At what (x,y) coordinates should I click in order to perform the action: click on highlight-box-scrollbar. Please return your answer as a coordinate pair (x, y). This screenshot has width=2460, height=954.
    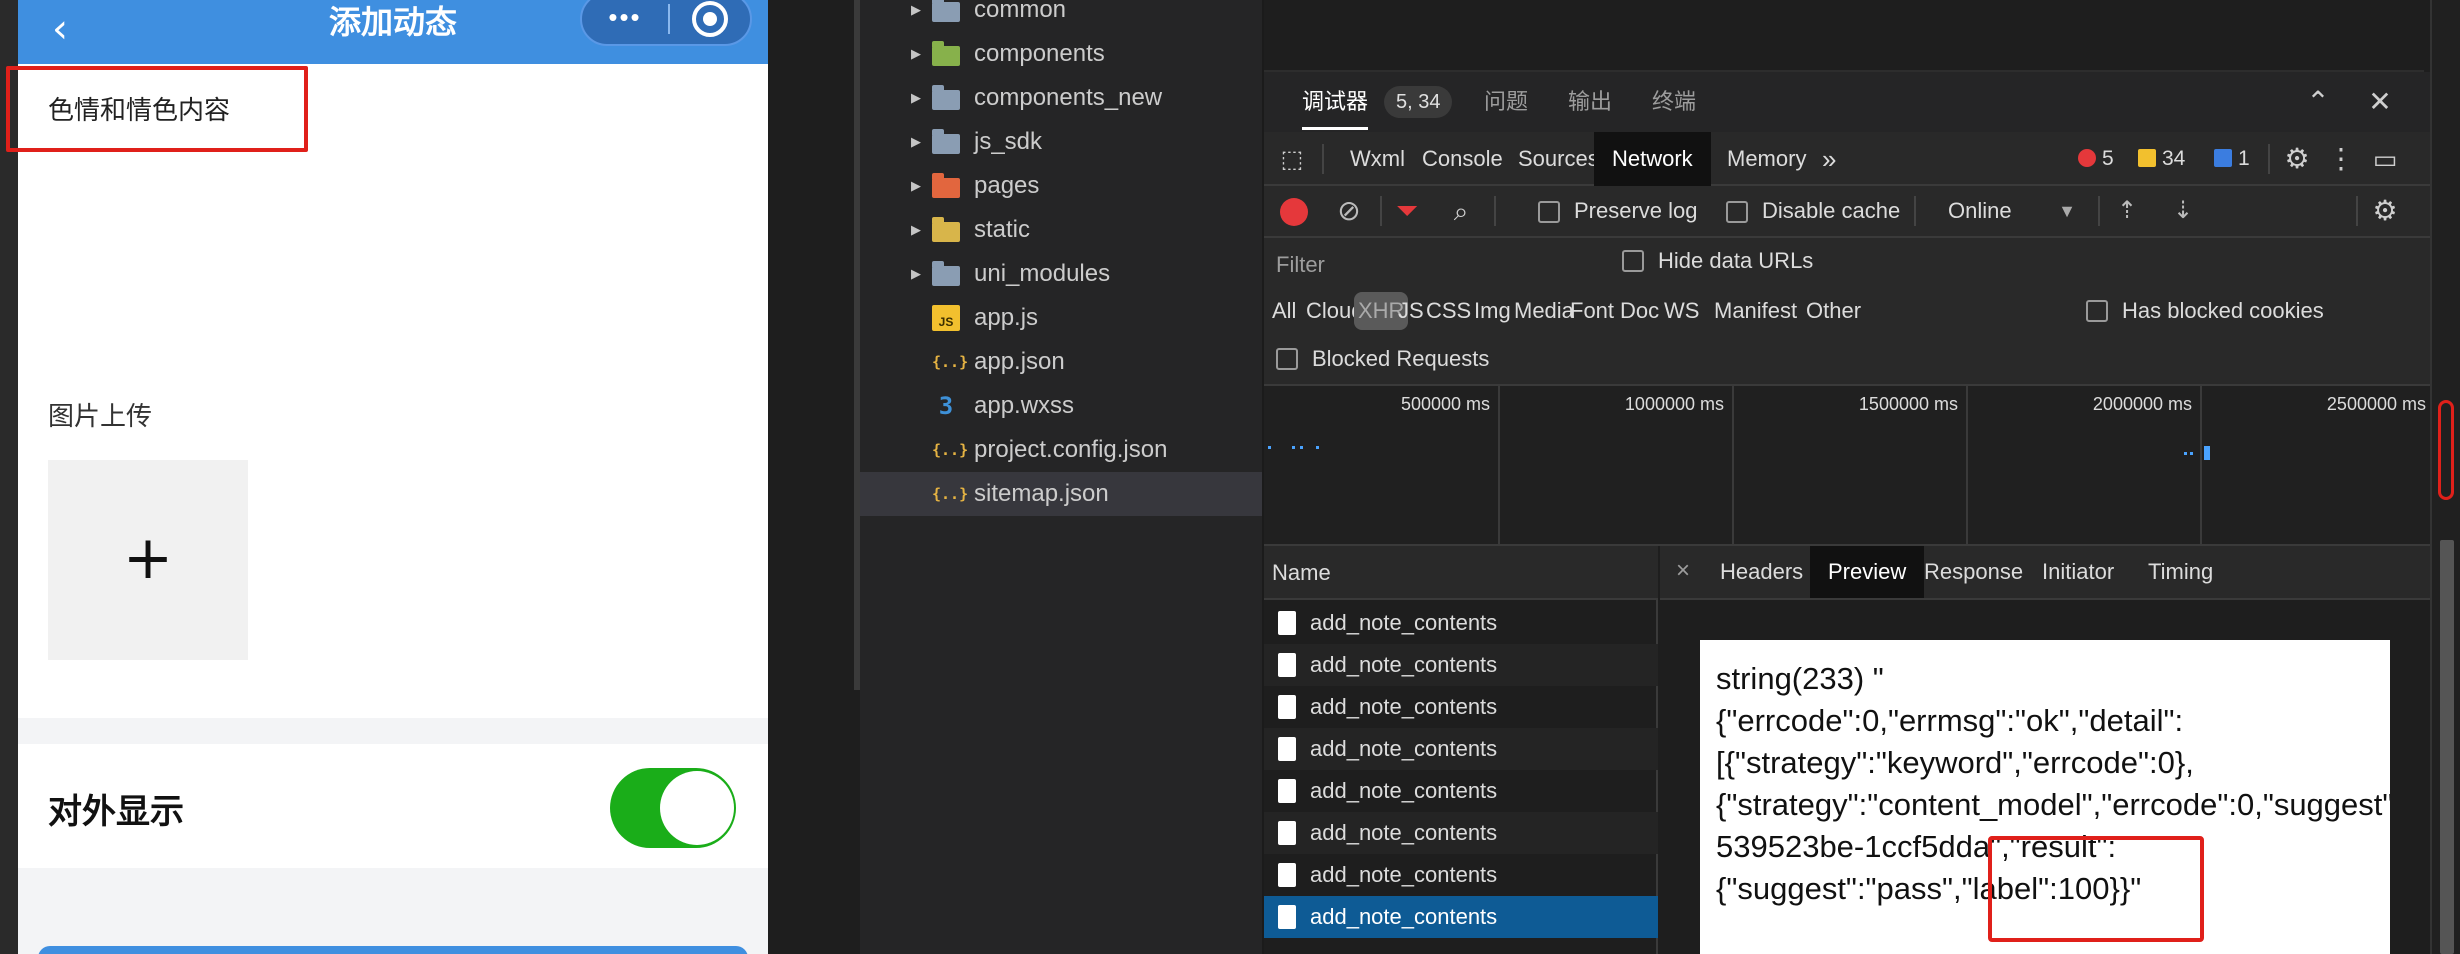
    Looking at the image, I should click on (2446, 450).